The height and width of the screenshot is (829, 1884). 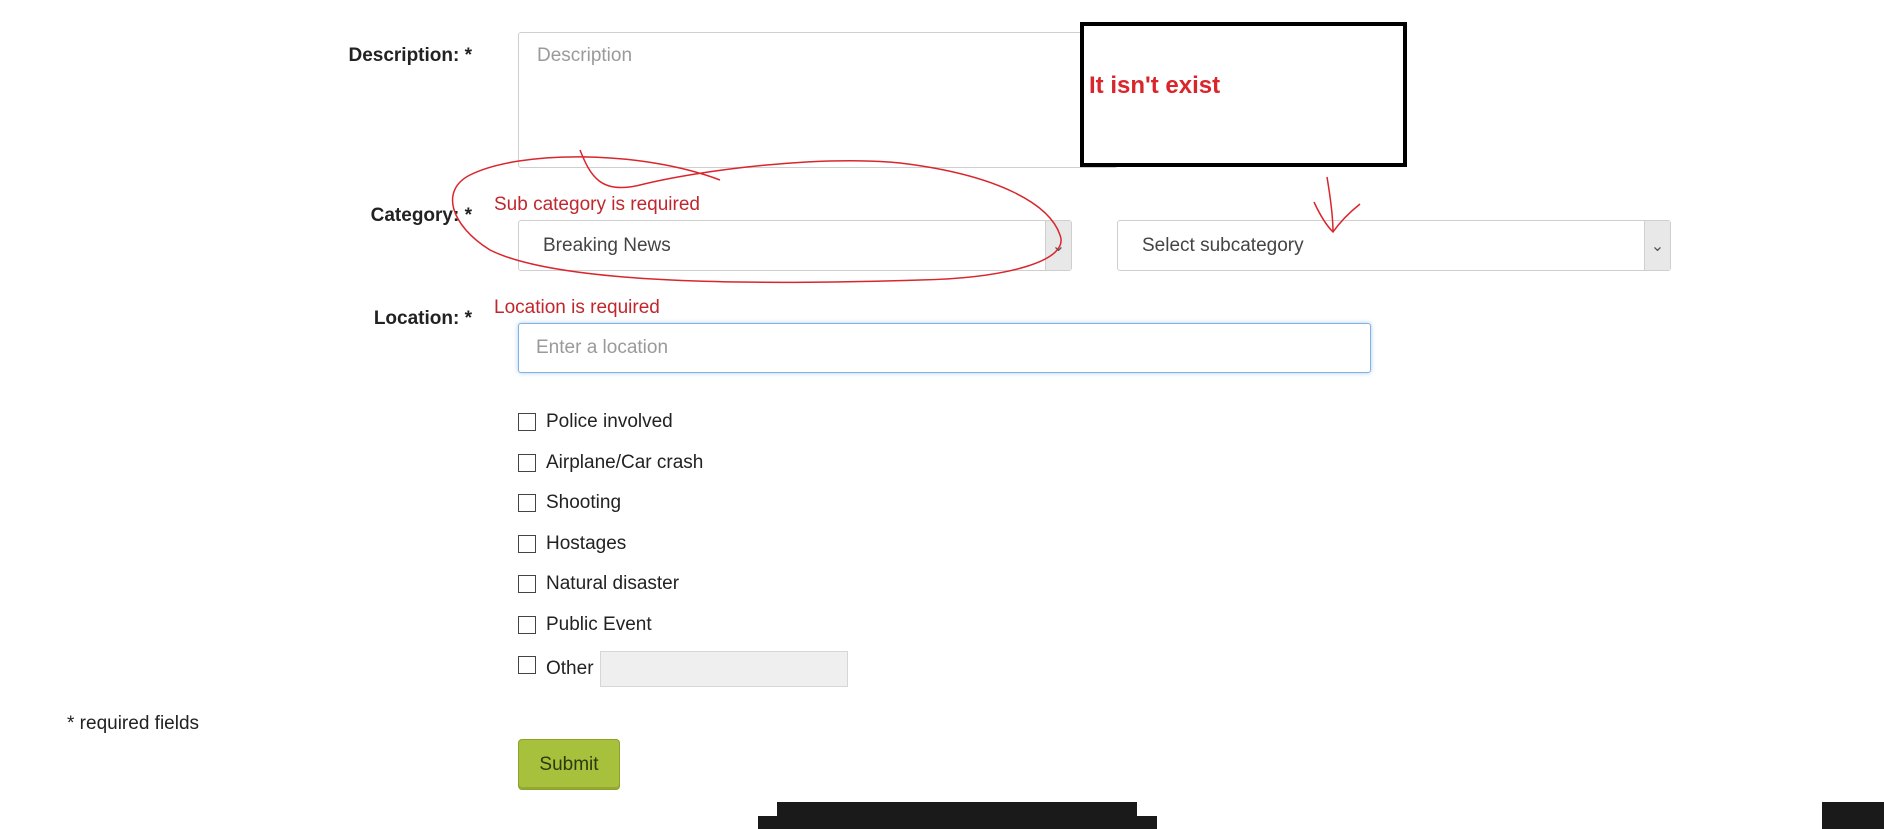 I want to click on checkbox-shooting: Shooting, so click(x=718, y=503).